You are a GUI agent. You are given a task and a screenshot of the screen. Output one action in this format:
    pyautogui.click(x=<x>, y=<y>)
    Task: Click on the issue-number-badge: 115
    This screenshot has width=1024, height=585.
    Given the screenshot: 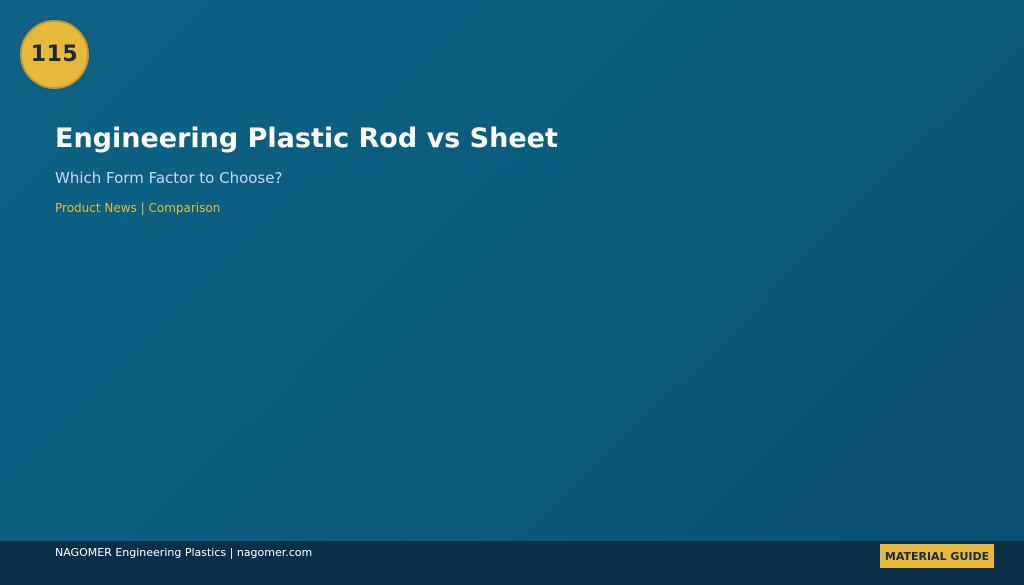 What is the action you would take?
    pyautogui.click(x=54, y=54)
    